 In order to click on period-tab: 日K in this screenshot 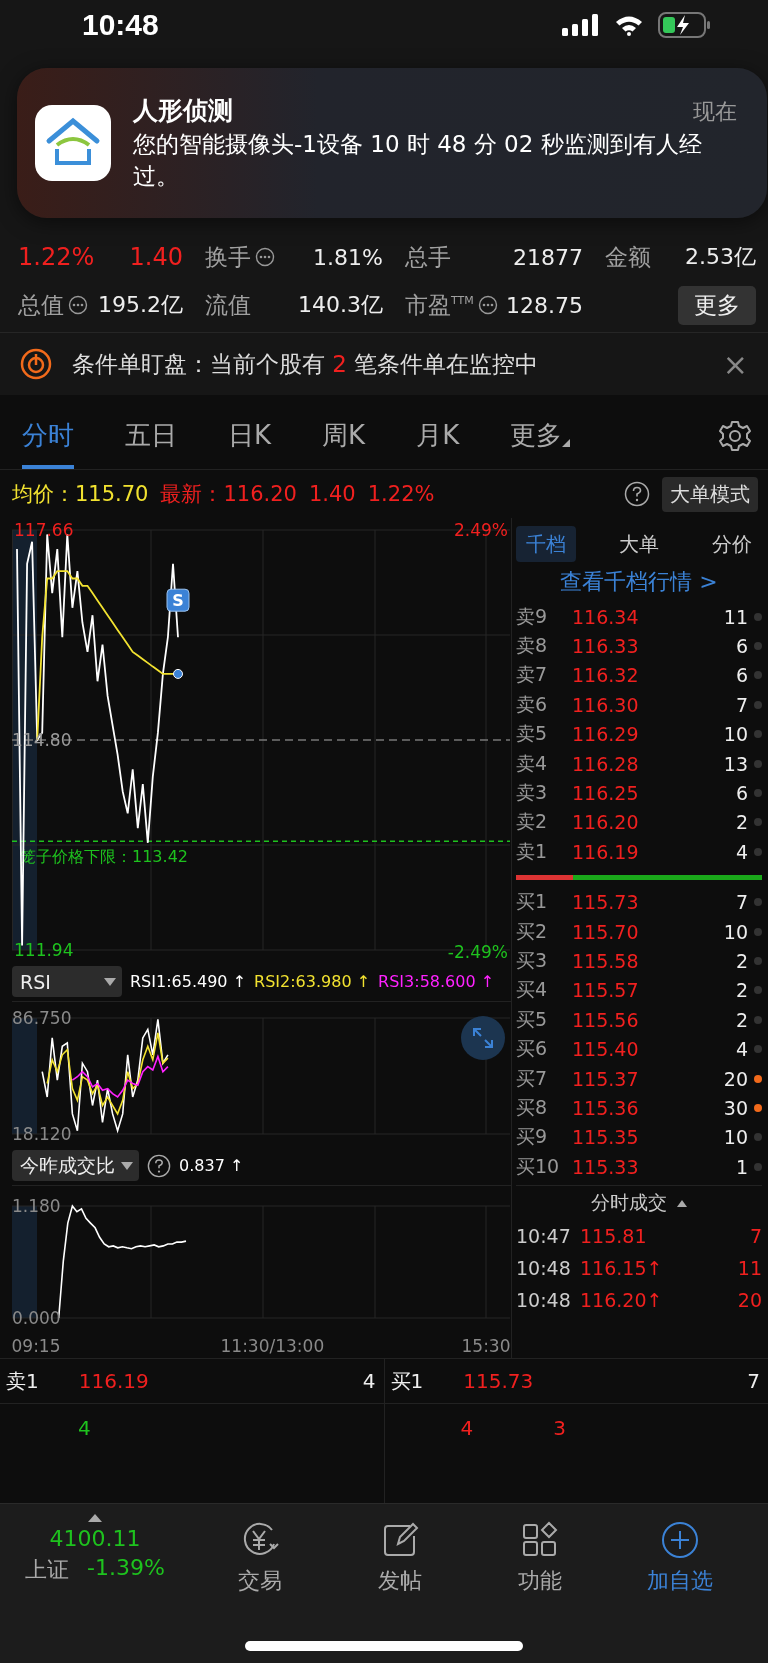, I will do `click(250, 436)`.